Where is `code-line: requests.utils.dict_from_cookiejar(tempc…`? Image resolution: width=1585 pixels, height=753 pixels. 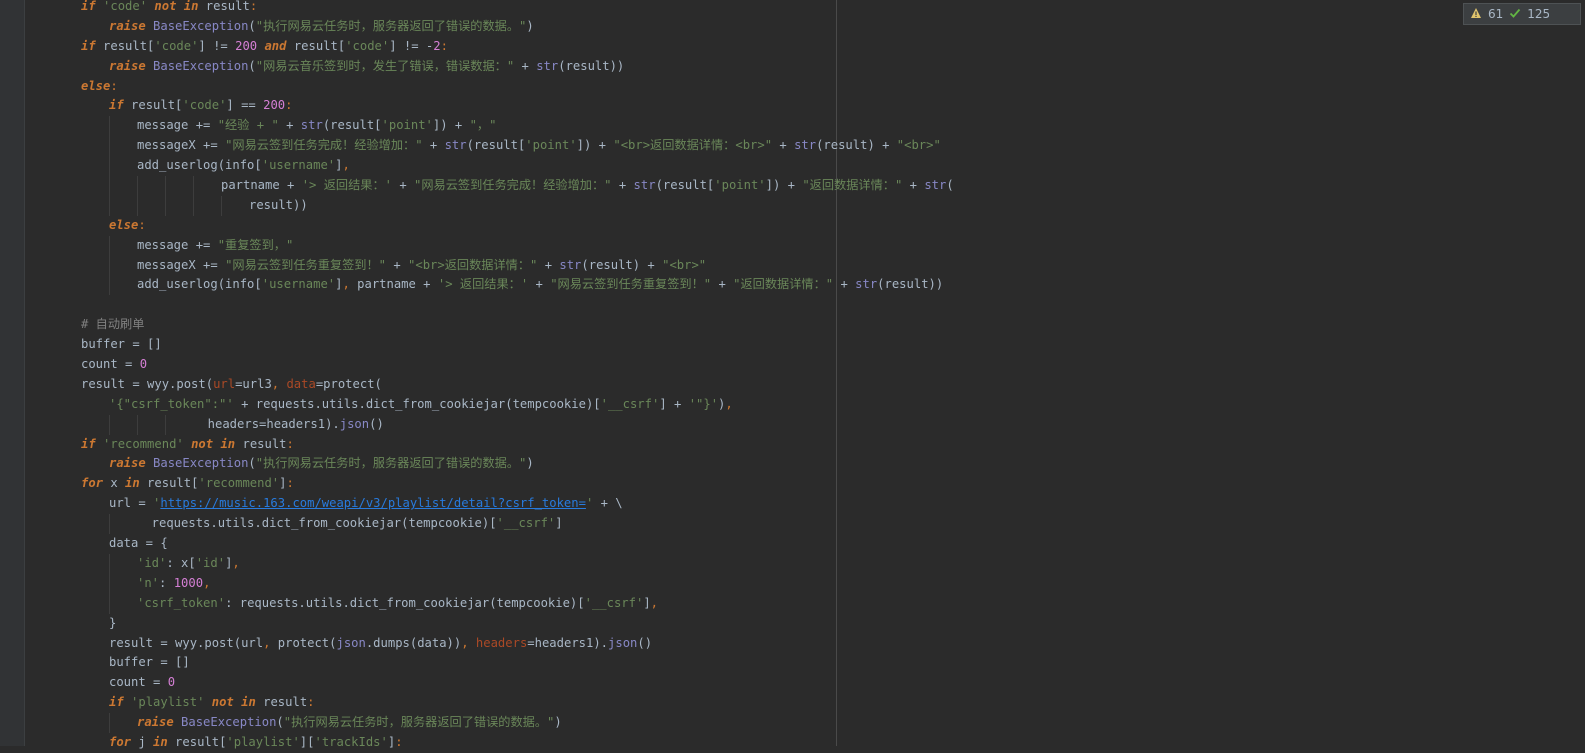 code-line: requests.utils.dict_from_cookiejar(tempc… is located at coordinates (517, 524).